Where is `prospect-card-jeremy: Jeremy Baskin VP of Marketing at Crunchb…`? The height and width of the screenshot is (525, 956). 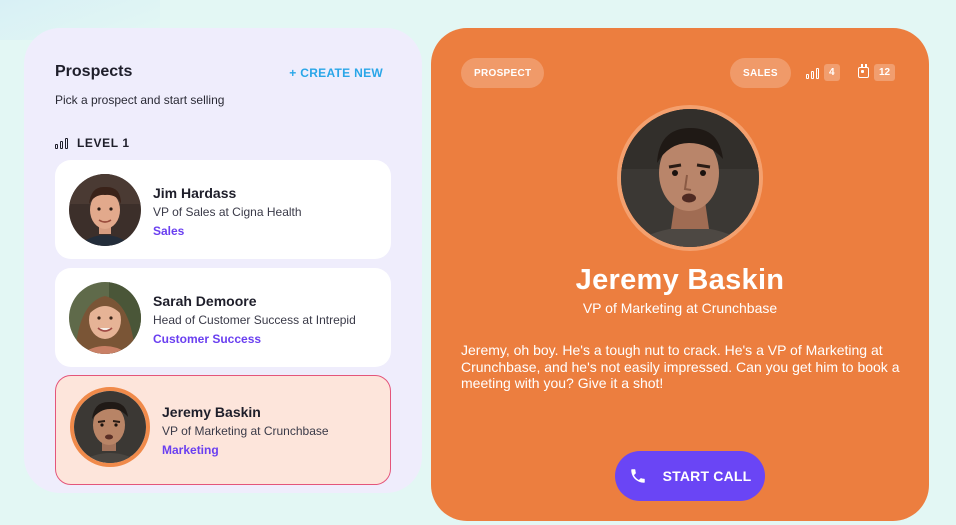 prospect-card-jeremy: Jeremy Baskin VP of Marketing at Crunchb… is located at coordinates (223, 430).